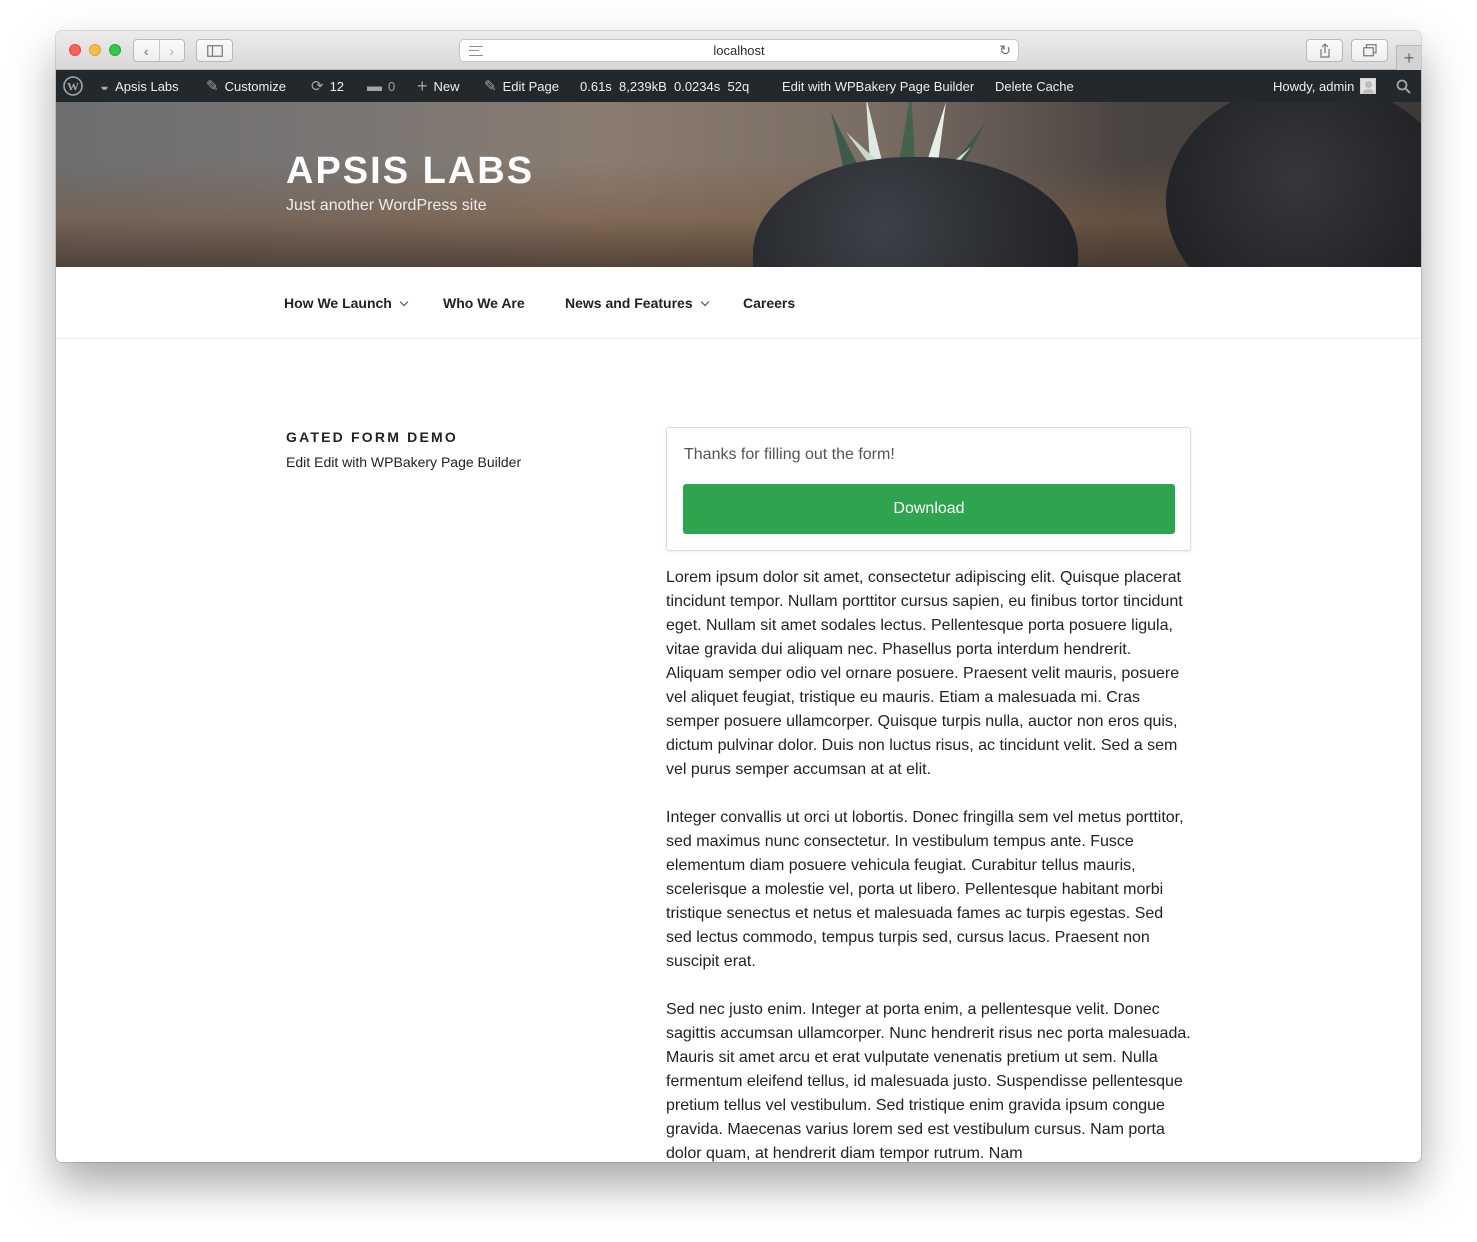  I want to click on account-menu: Howdy, admin, so click(1325, 86).